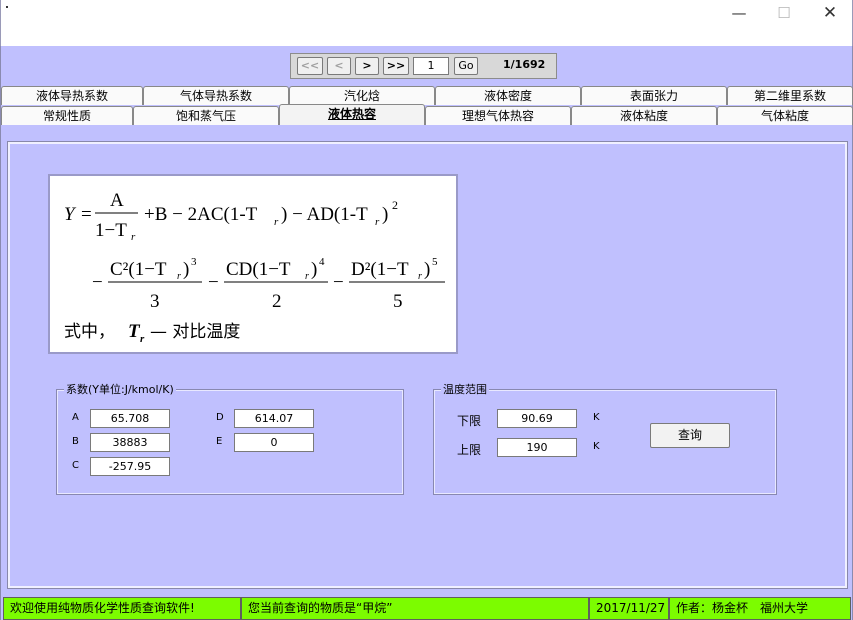 The image size is (853, 620). I want to click on coef-c-field: -257.95, so click(130, 466).